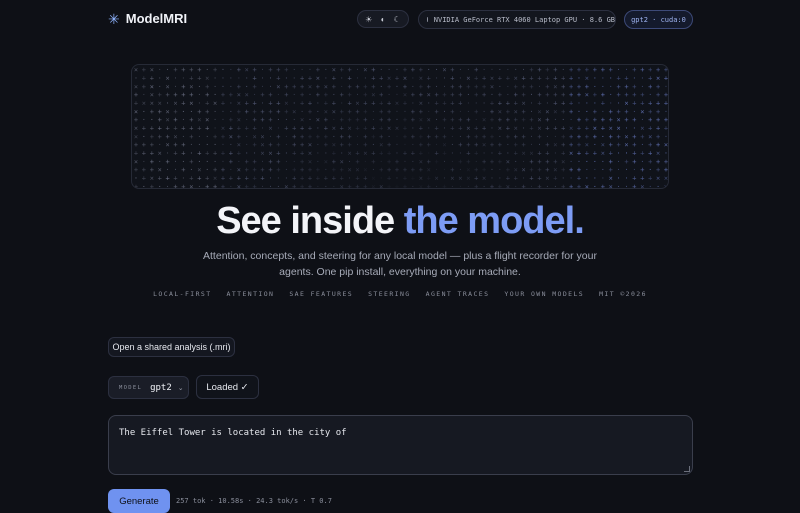 This screenshot has height=513, width=800. What do you see at coordinates (687, 469) in the screenshot?
I see `resize-handle-icon` at bounding box center [687, 469].